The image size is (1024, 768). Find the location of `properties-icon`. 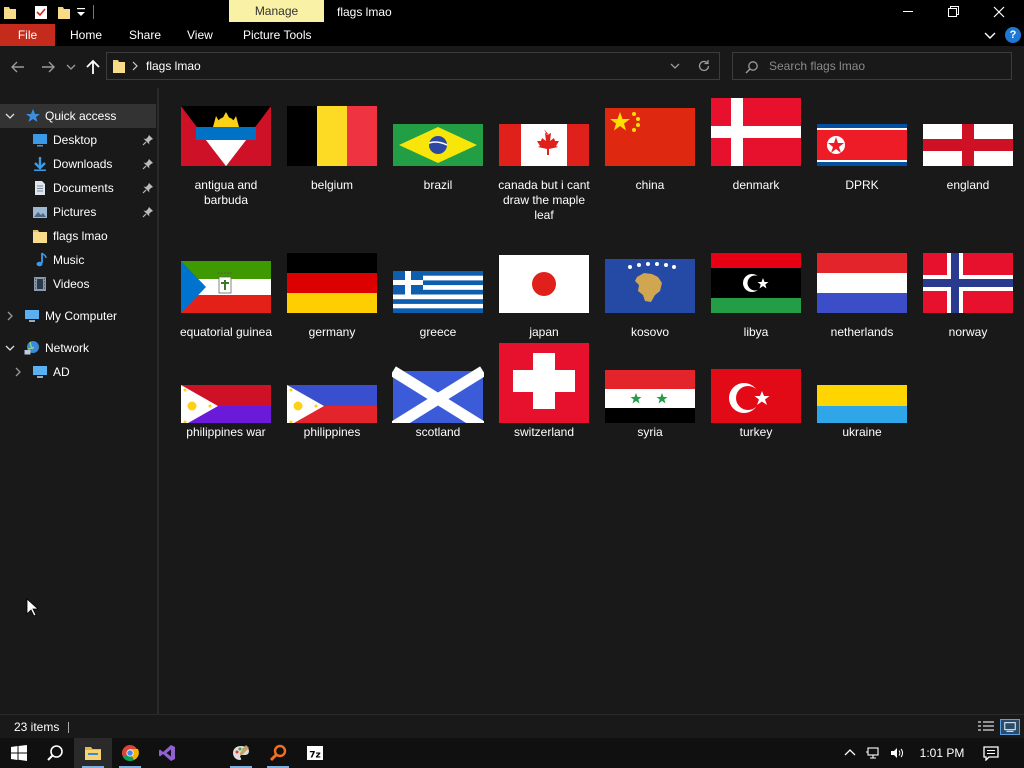

properties-icon is located at coordinates (41, 12).